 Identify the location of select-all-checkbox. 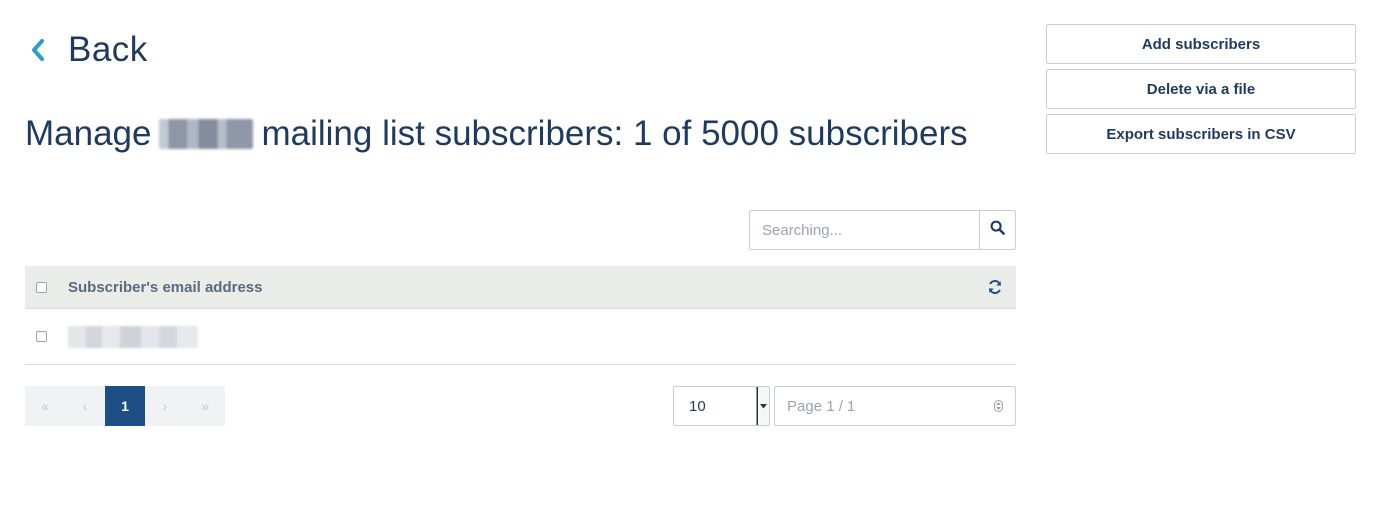
(41, 287).